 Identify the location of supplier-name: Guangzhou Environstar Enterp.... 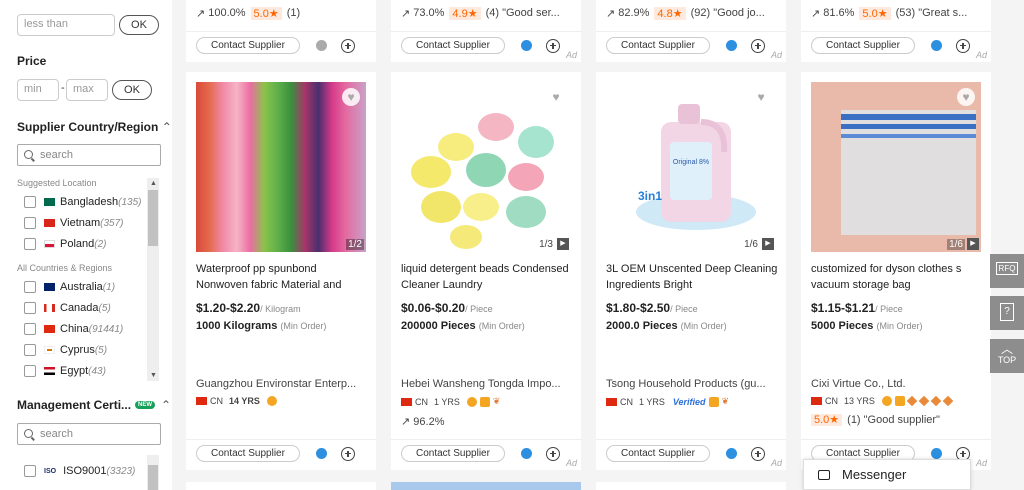
(282, 384).